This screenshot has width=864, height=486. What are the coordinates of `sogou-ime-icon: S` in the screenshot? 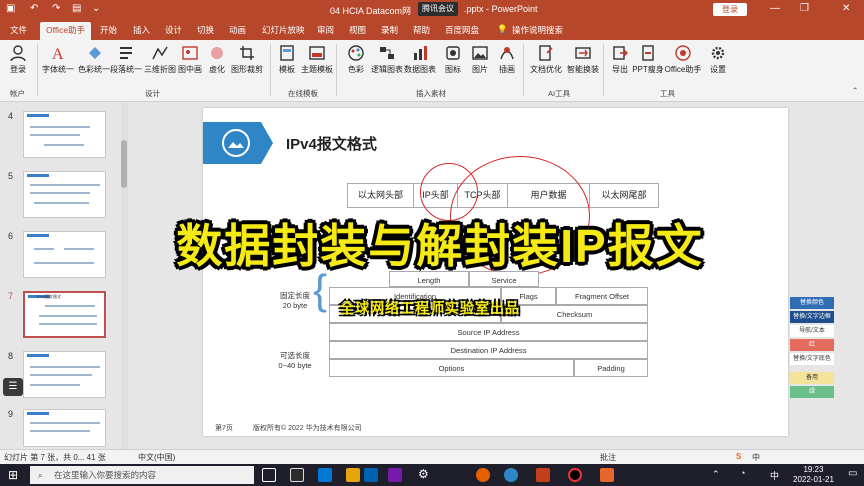 It's located at (738, 456).